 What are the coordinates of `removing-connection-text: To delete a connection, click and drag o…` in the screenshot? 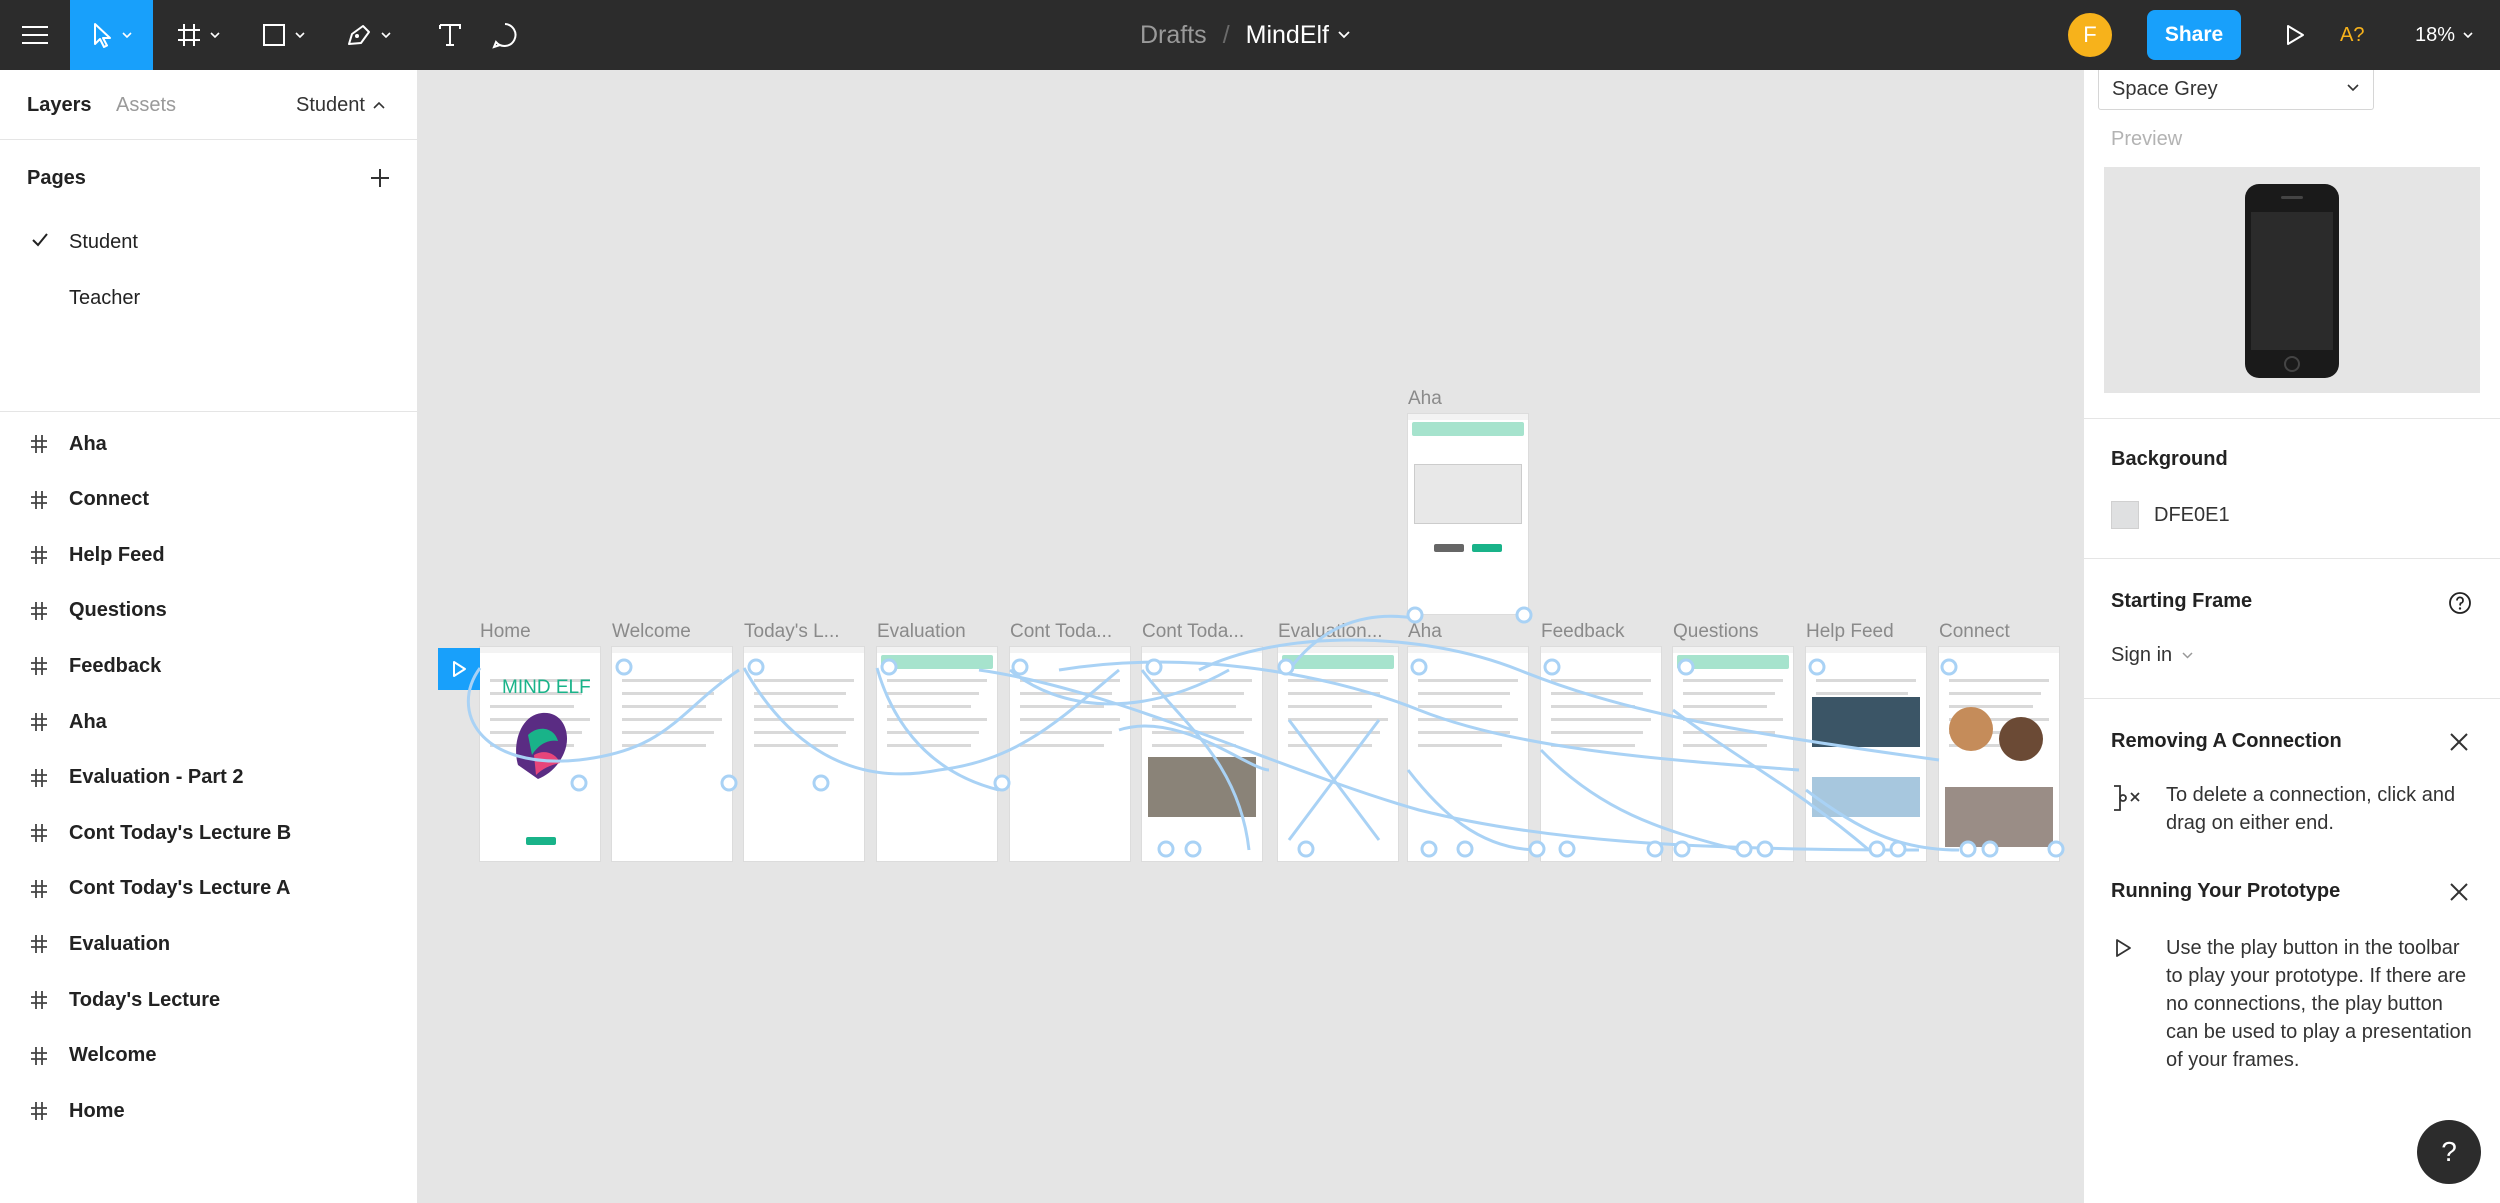 It's located at (2311, 809).